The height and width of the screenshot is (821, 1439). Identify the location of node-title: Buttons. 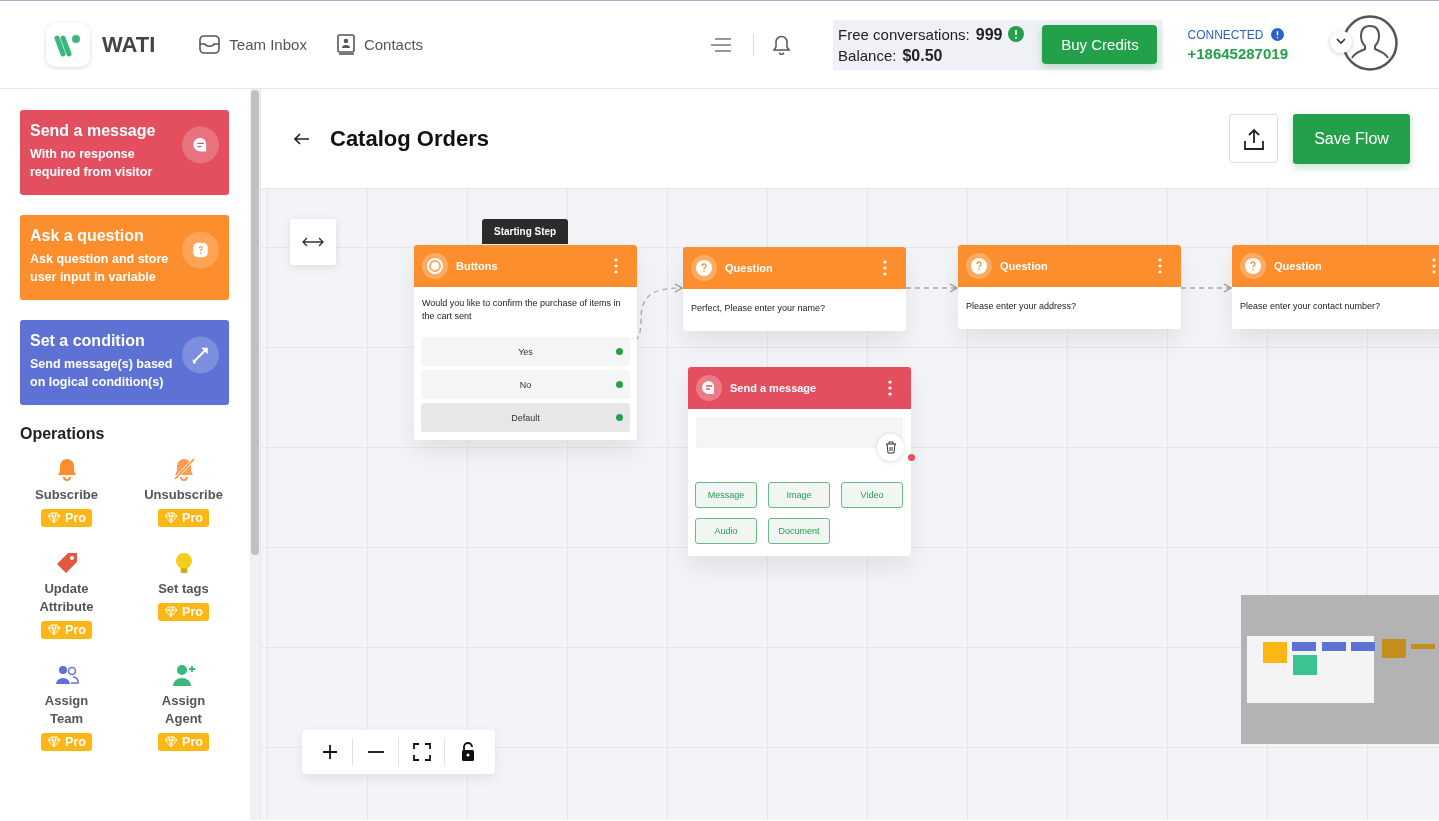
(477, 266).